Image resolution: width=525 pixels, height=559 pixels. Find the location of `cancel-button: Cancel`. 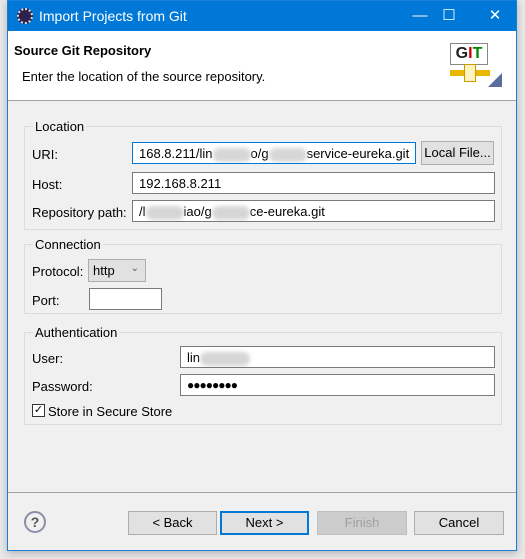

cancel-button: Cancel is located at coordinates (459, 523).